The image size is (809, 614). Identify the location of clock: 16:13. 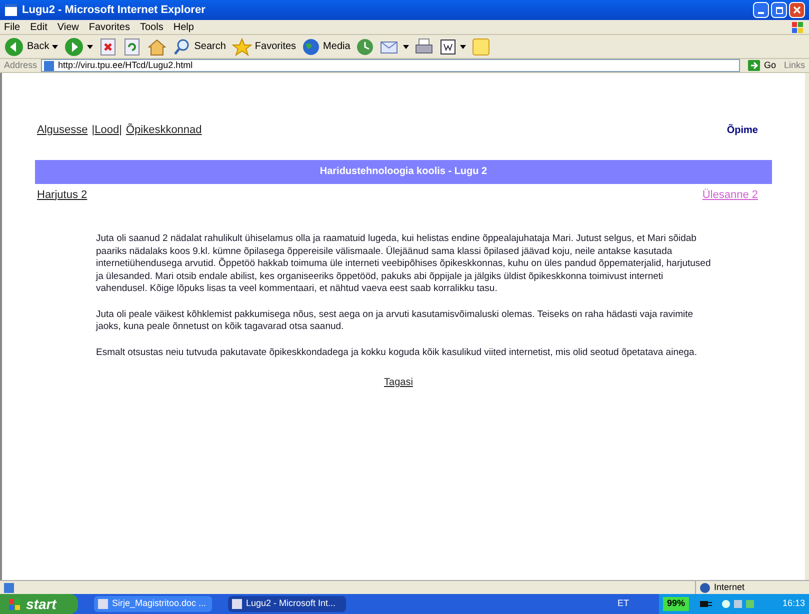
(793, 603).